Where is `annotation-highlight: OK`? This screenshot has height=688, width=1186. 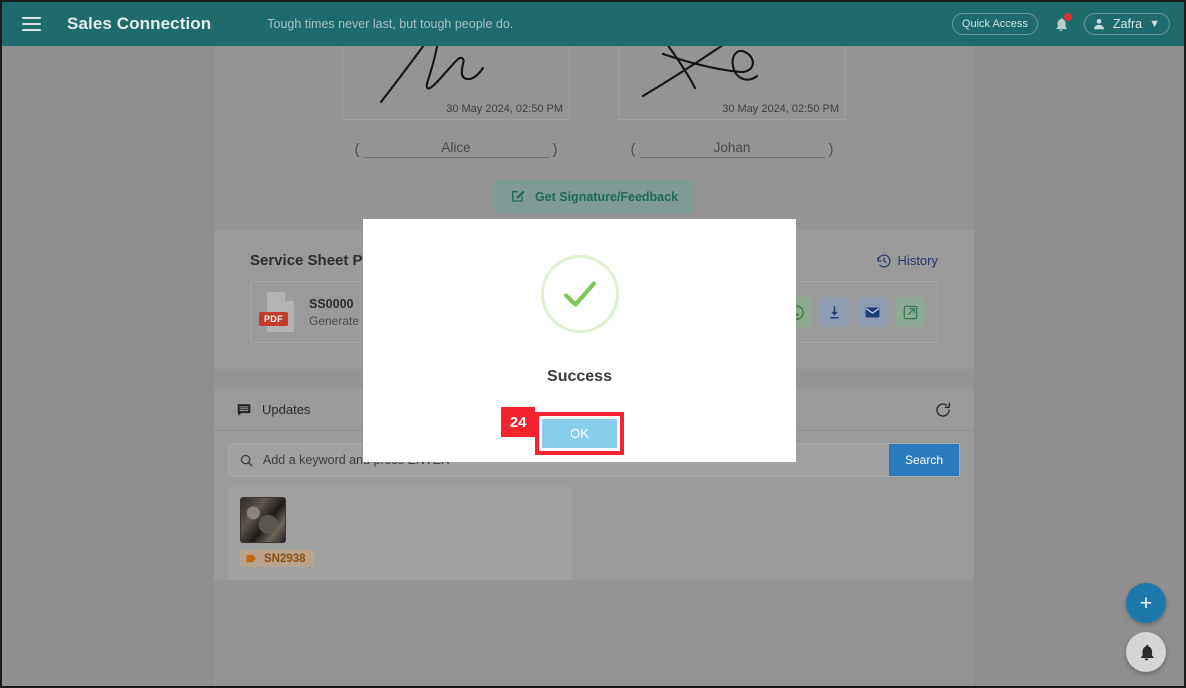
annotation-highlight: OK is located at coordinates (579, 433).